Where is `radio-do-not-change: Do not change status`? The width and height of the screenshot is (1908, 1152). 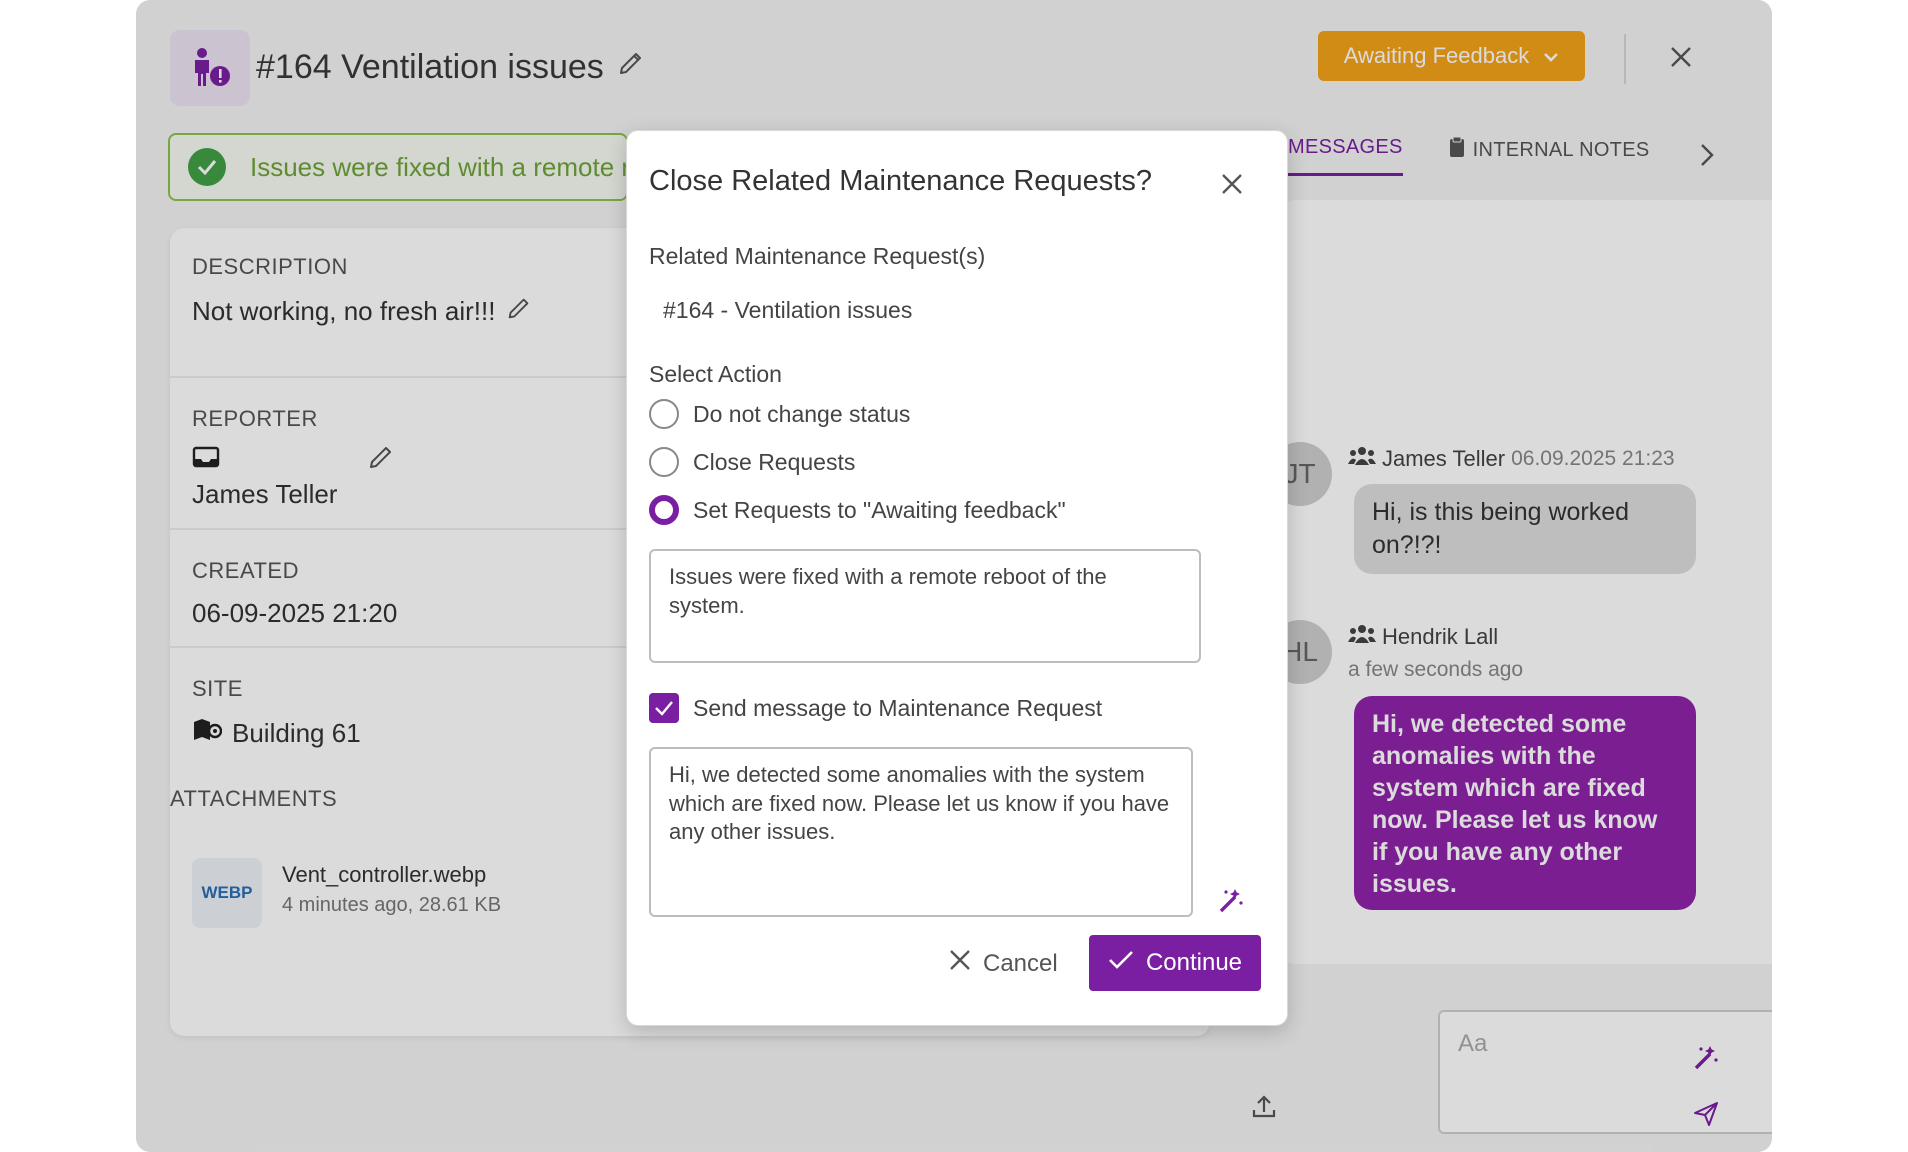 radio-do-not-change: Do not change status is located at coordinates (779, 414).